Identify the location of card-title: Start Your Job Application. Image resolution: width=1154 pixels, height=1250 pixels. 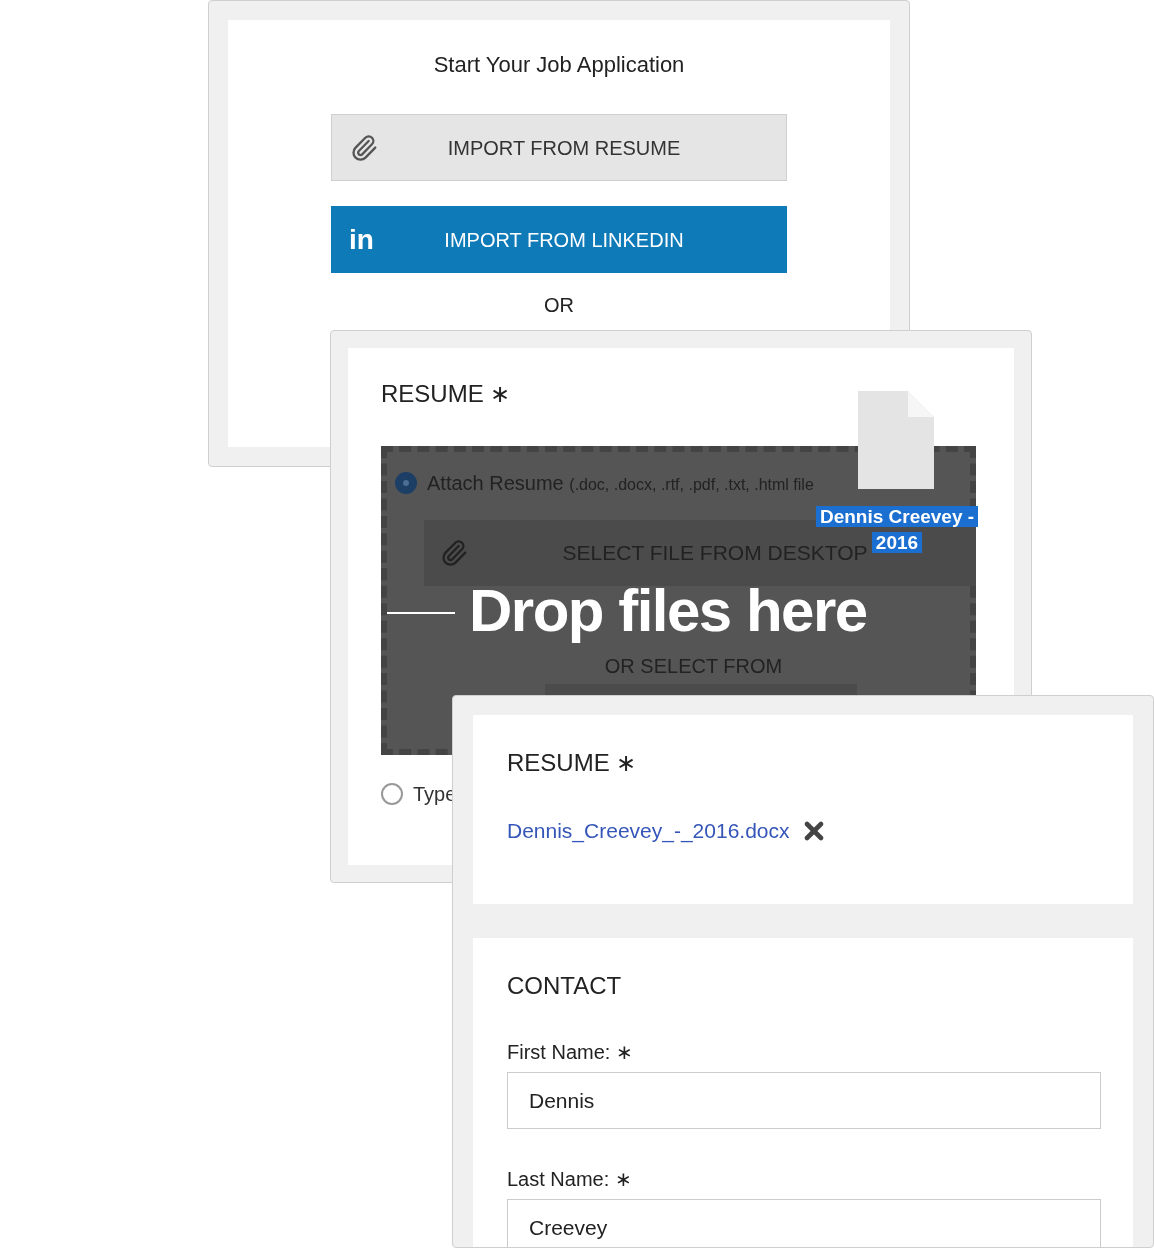
(559, 65).